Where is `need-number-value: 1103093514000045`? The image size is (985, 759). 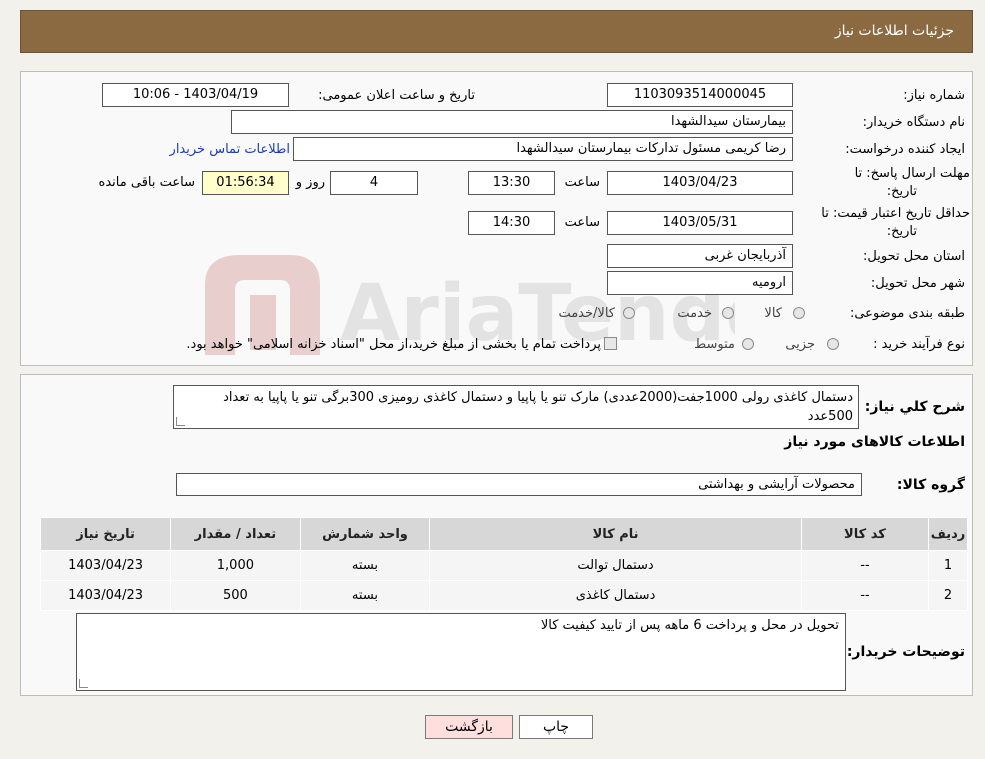 need-number-value: 1103093514000045 is located at coordinates (700, 95).